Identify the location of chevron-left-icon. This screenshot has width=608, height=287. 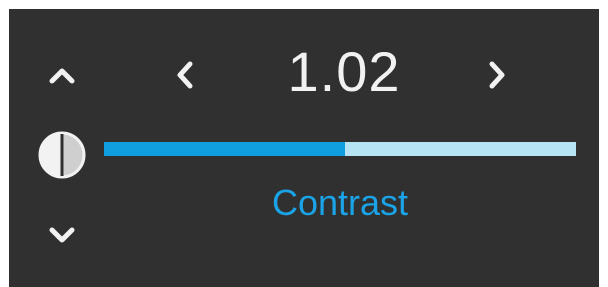
(185, 75).